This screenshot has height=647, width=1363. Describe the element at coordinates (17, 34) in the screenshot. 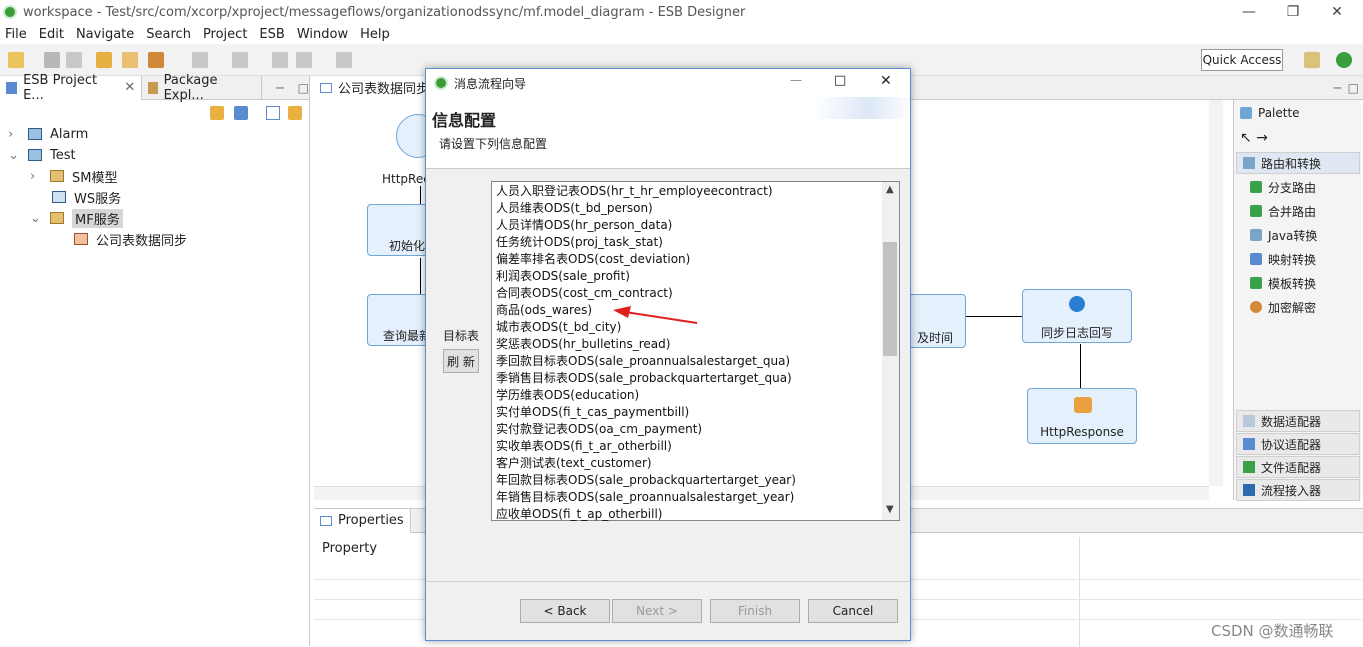

I see `menu-file: File` at that location.